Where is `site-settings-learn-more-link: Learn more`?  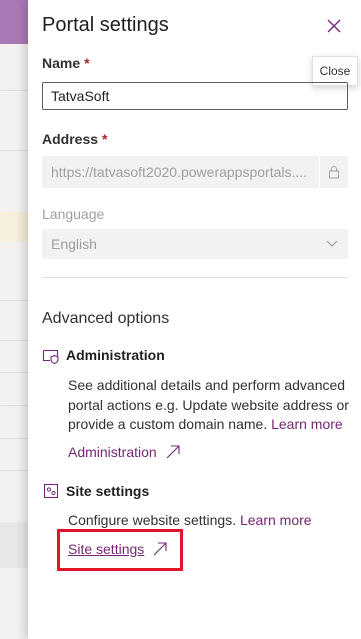 site-settings-learn-more-link: Learn more is located at coordinates (276, 520).